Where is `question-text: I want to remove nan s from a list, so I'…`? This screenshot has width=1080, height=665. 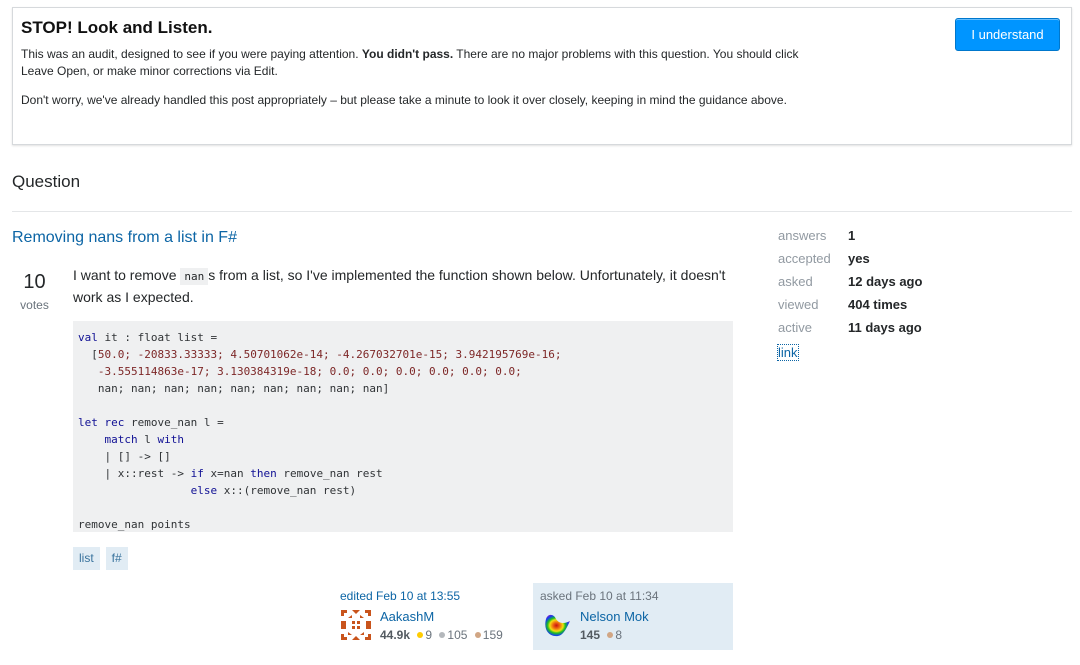
question-text: I want to remove nan s from a list, so I'… is located at coordinates (403, 286).